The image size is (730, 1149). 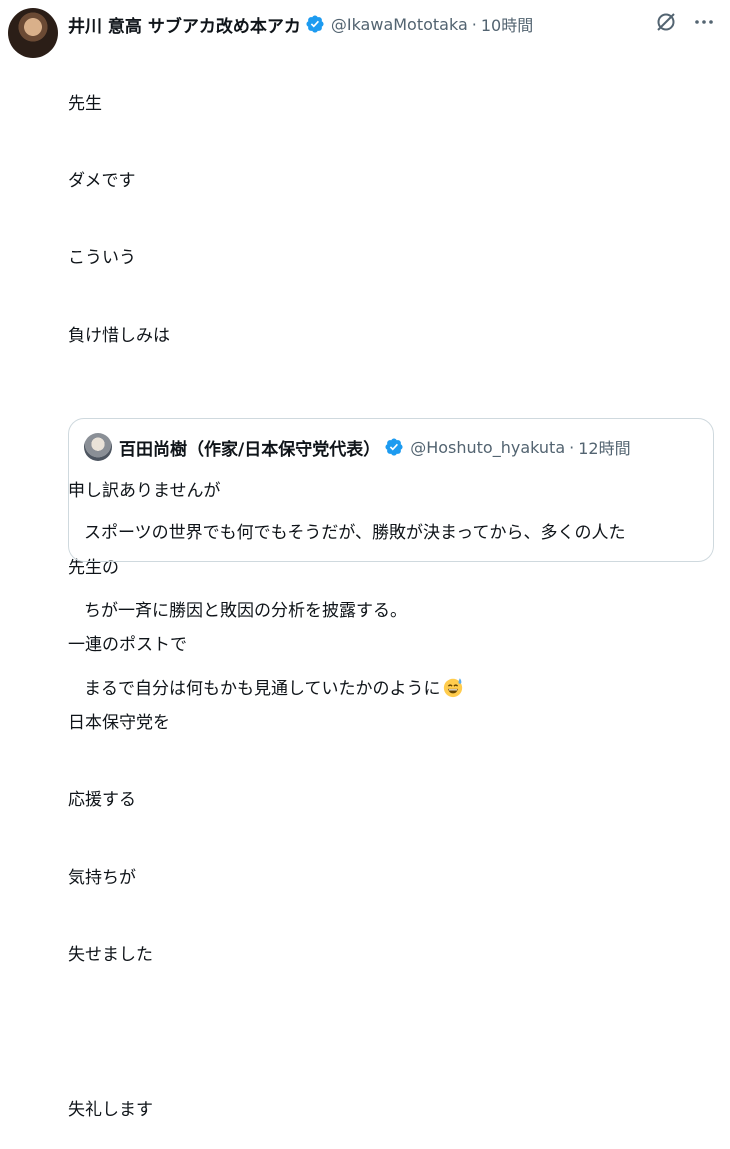 I want to click on quote-author-name: 百田尚樹（作家/日本保守党代表）, so click(x=249, y=447).